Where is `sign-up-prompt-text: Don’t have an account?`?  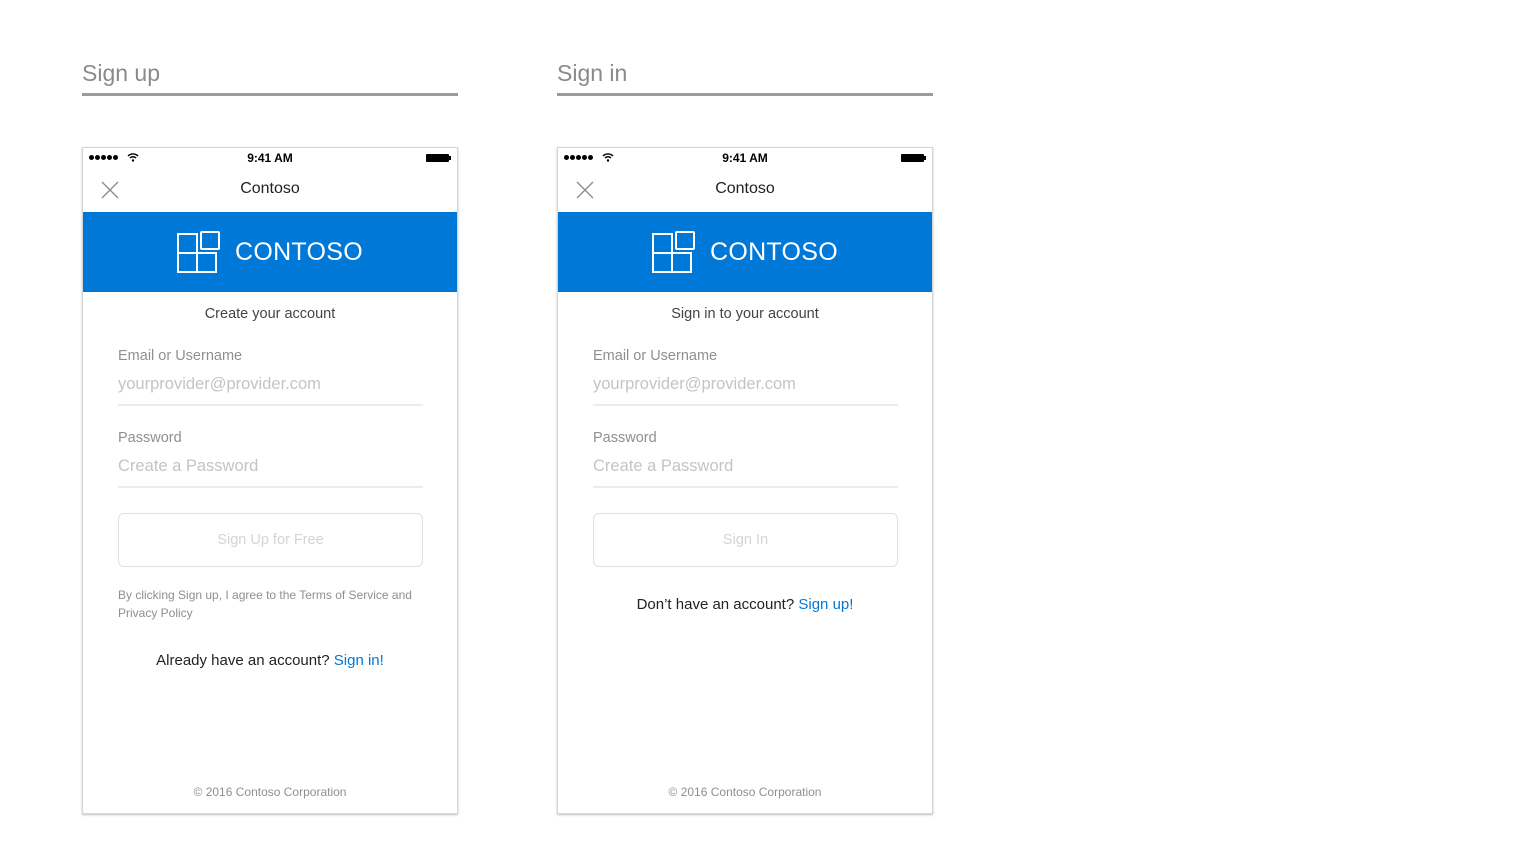 sign-up-prompt-text: Don’t have an account? is located at coordinates (715, 604).